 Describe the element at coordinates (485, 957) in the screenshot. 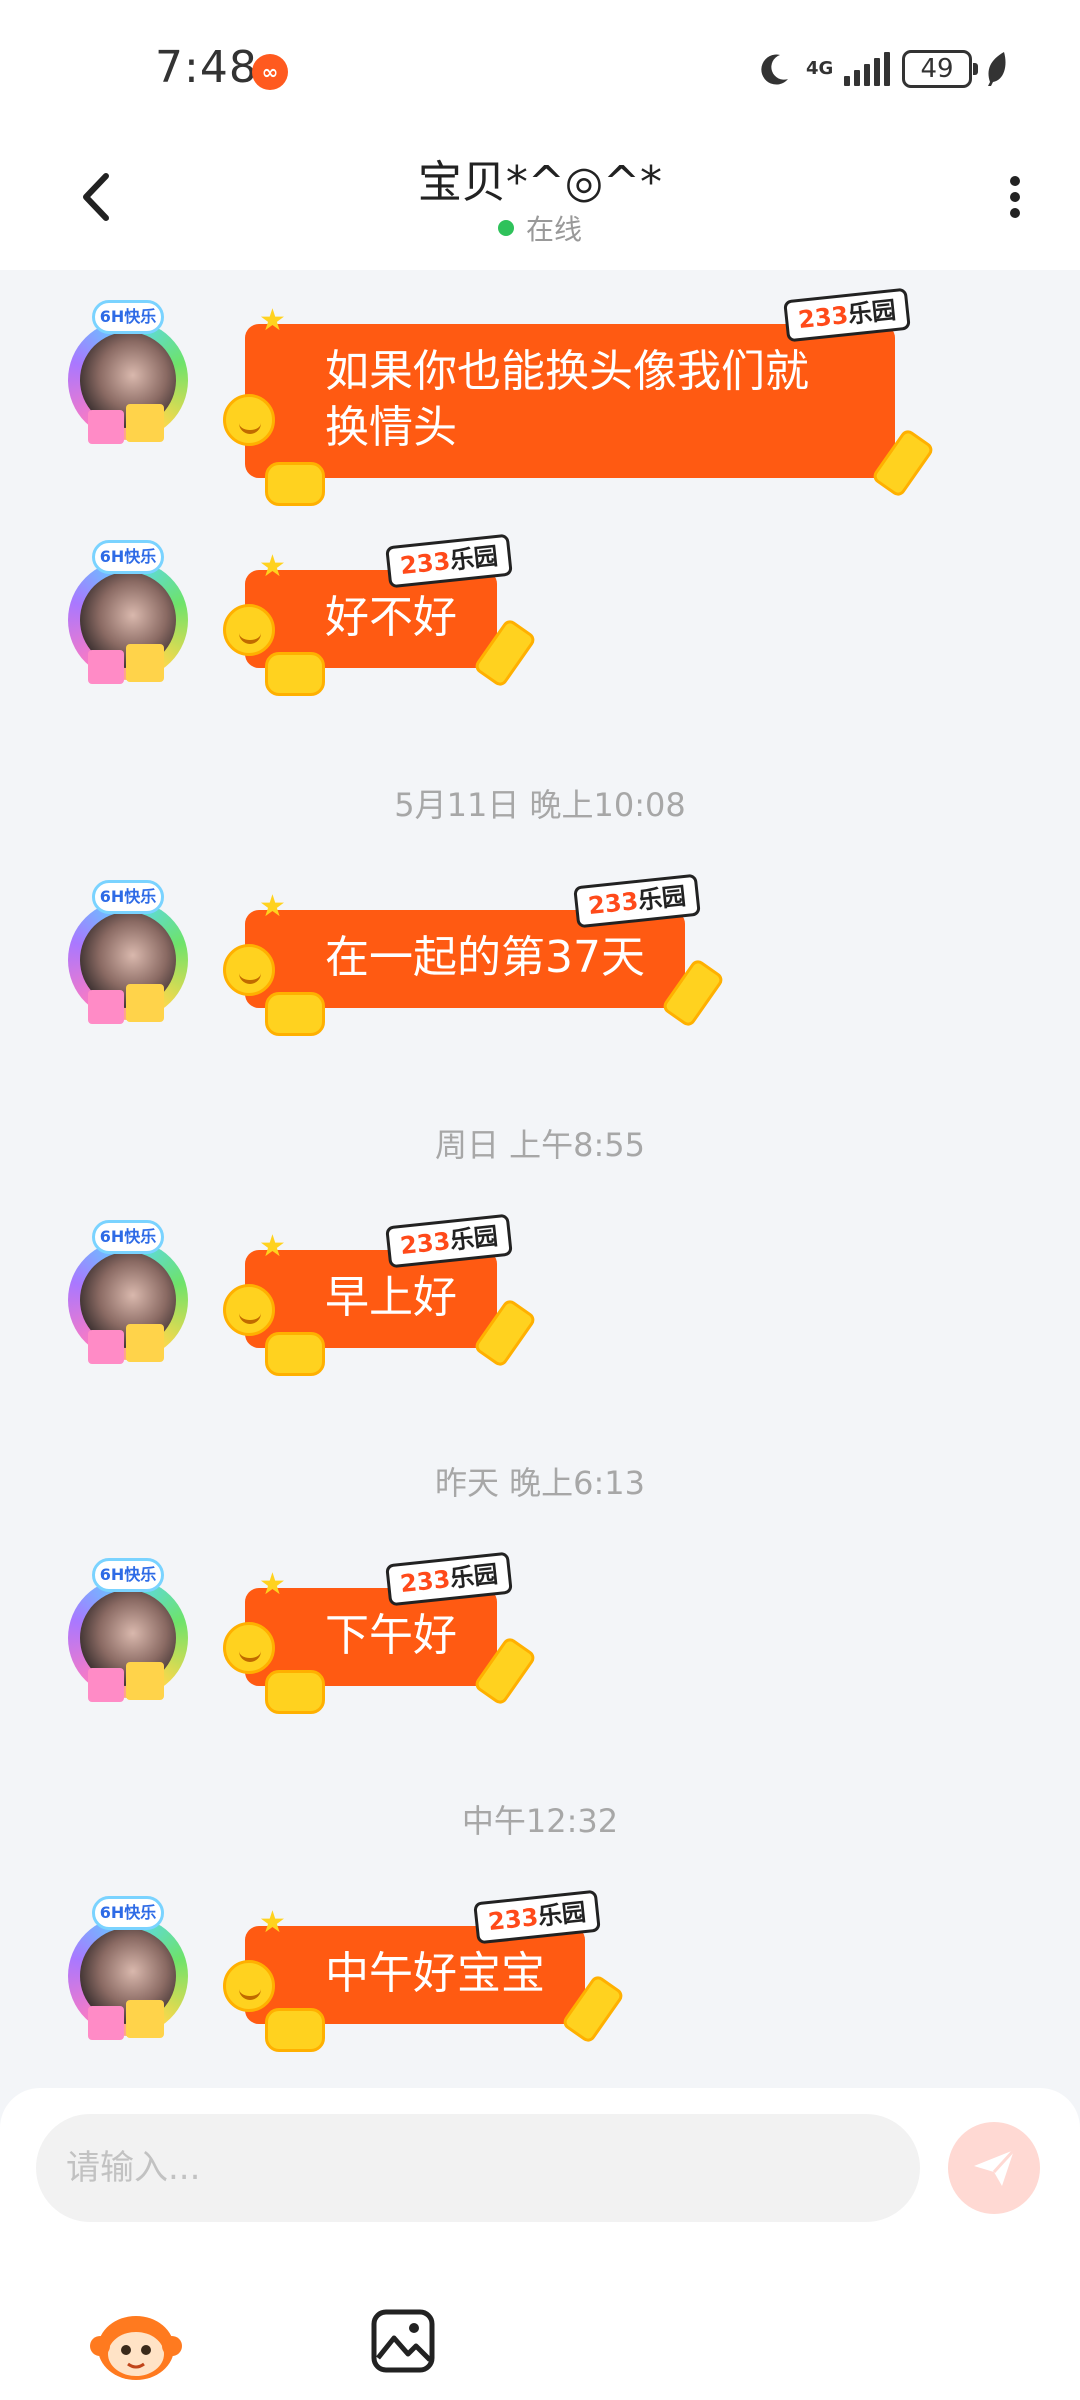

I see `message-text: 在一起的第37天` at that location.